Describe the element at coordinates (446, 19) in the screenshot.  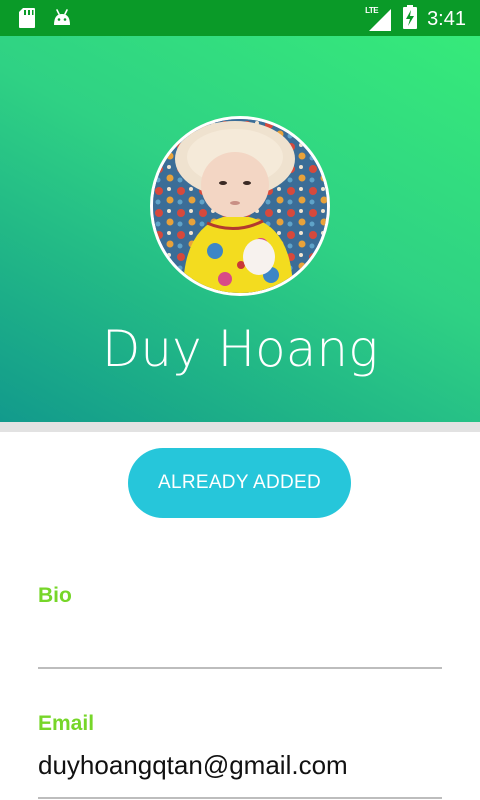
I see `clock: 3:41` at that location.